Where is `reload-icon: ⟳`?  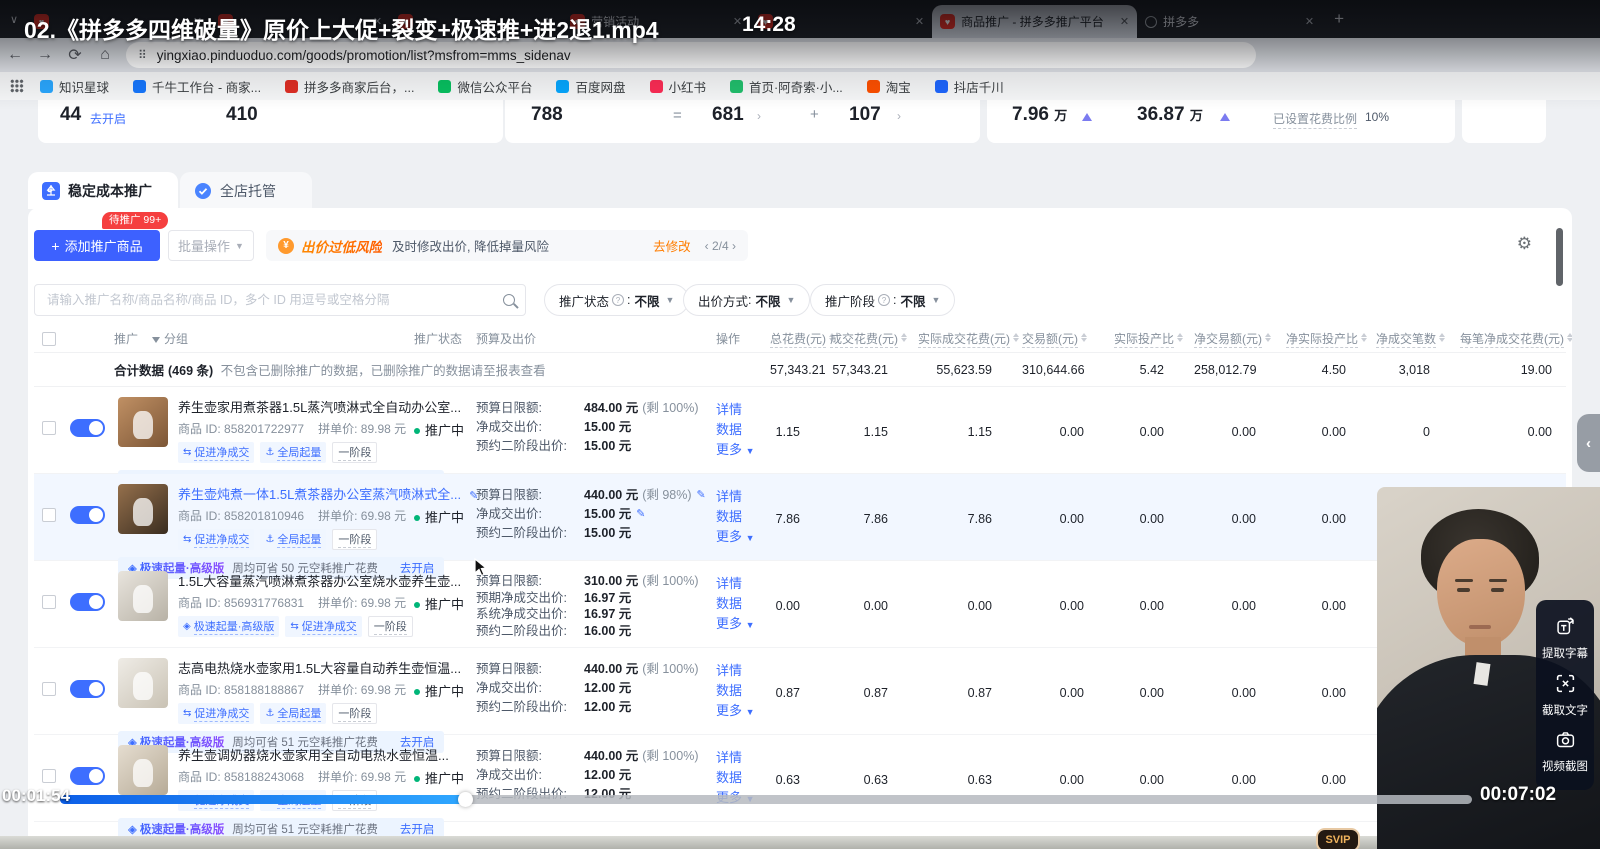 reload-icon: ⟳ is located at coordinates (75, 55).